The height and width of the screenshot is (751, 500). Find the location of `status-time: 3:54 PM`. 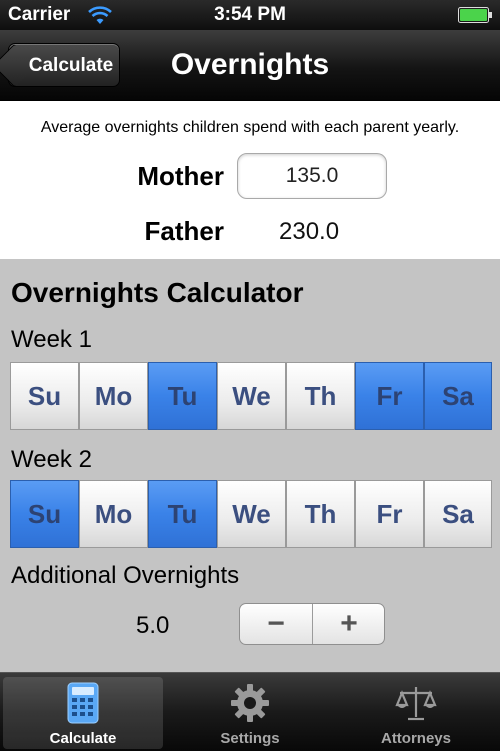

status-time: 3:54 PM is located at coordinates (250, 14).